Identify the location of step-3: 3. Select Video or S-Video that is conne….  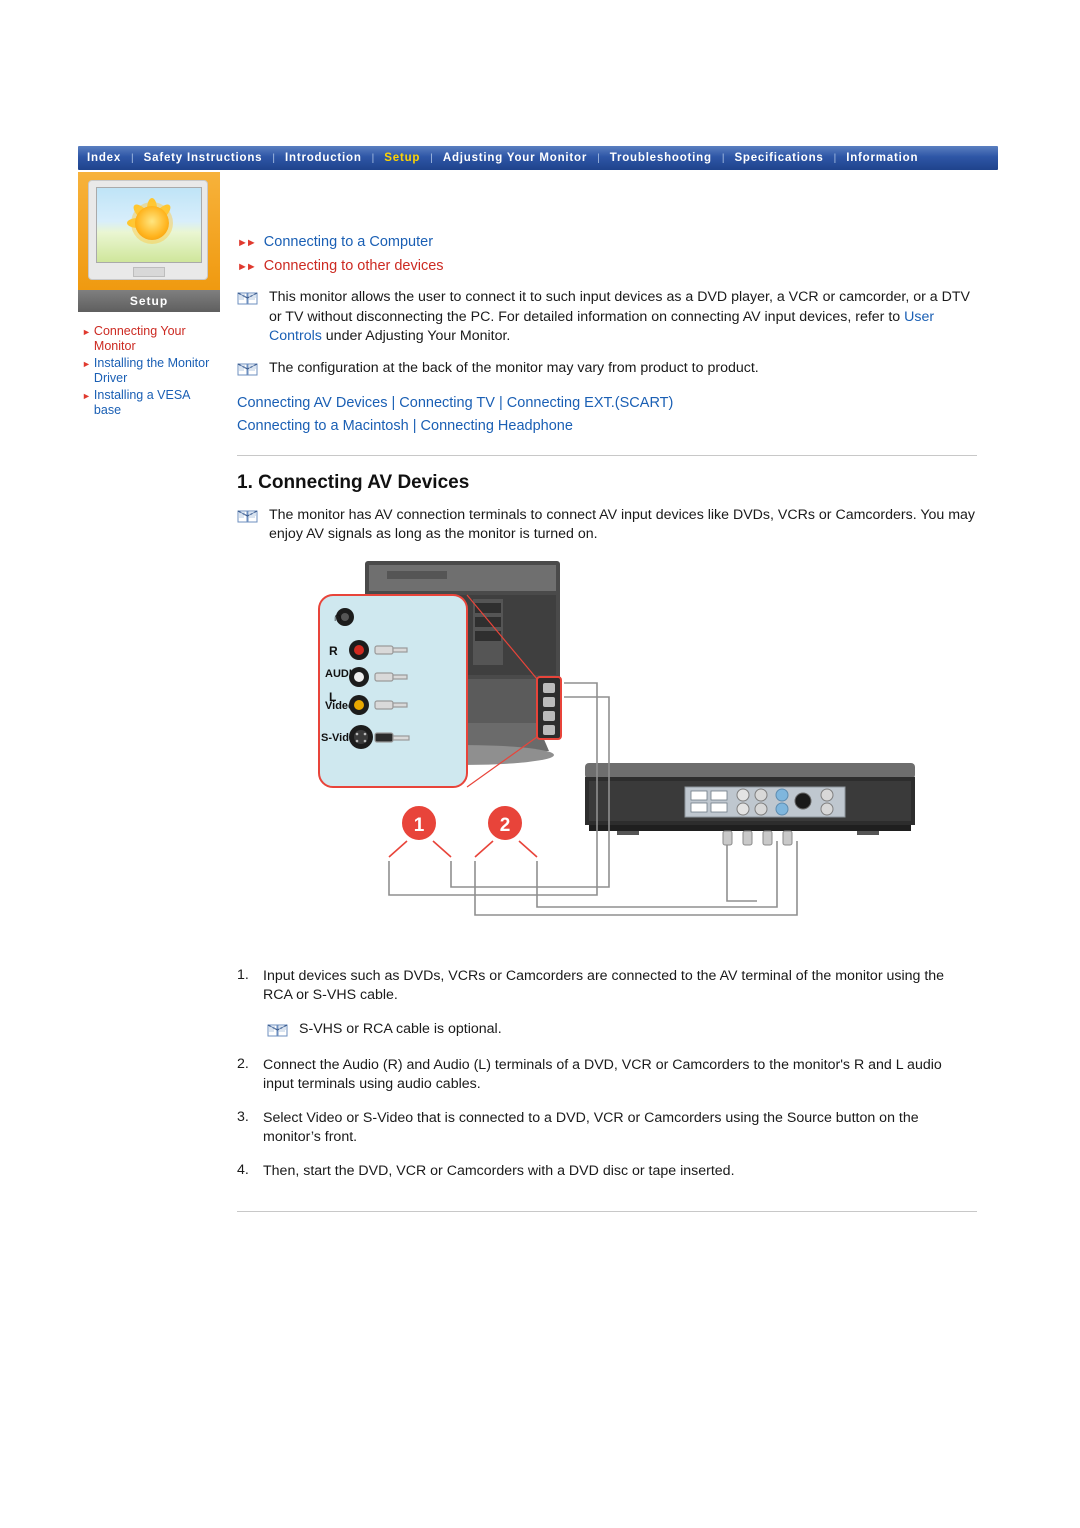
(607, 1128).